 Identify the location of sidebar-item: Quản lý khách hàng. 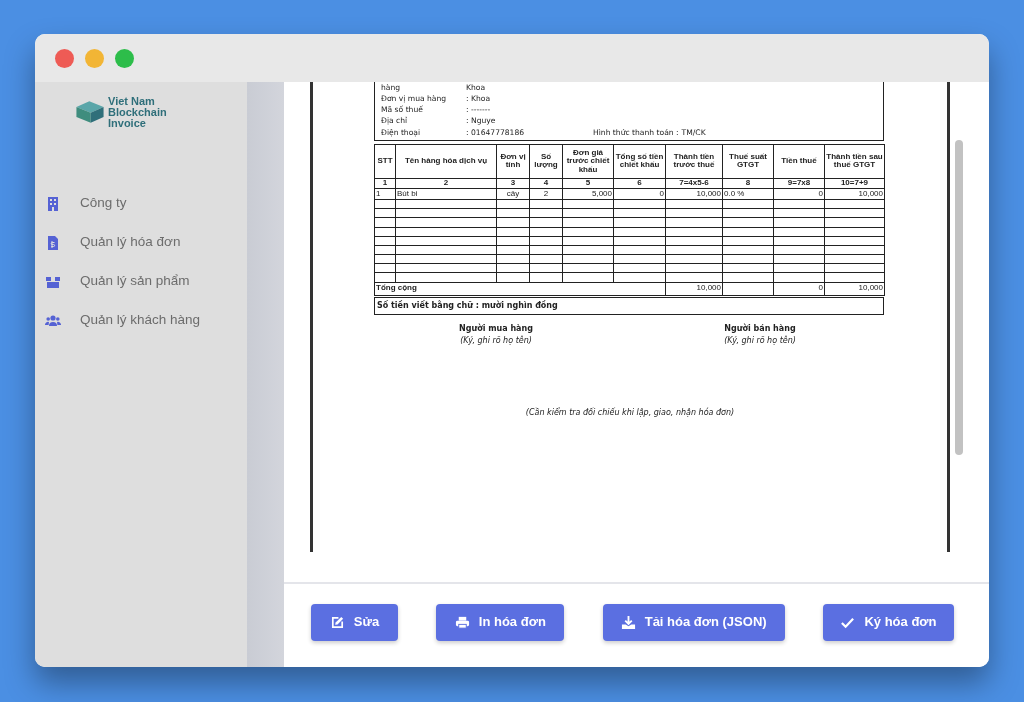
(141, 320).